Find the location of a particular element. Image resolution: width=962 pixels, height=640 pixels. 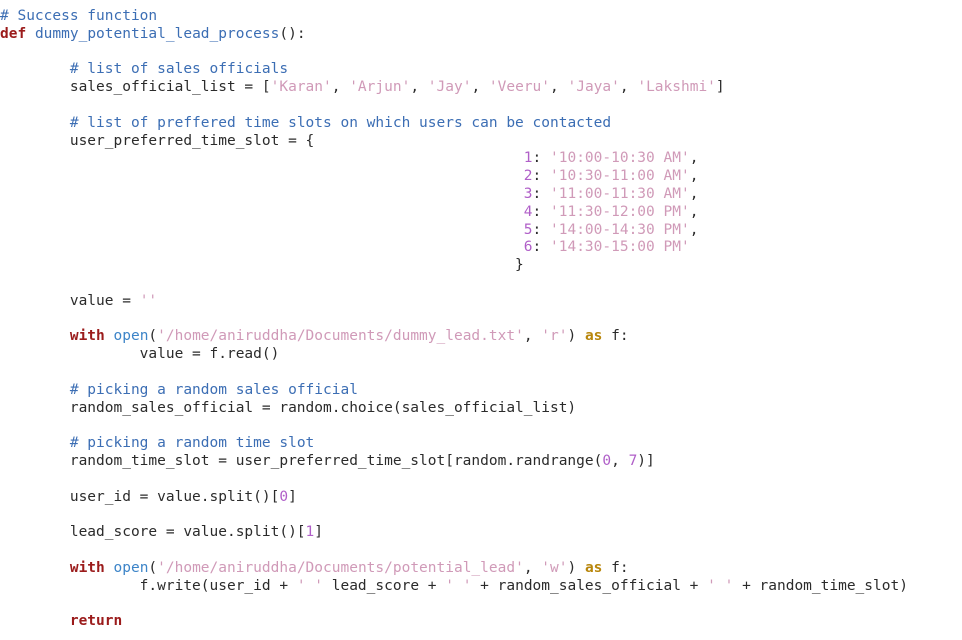

code-token-cmt: # list of sales officials is located at coordinates (179, 69).